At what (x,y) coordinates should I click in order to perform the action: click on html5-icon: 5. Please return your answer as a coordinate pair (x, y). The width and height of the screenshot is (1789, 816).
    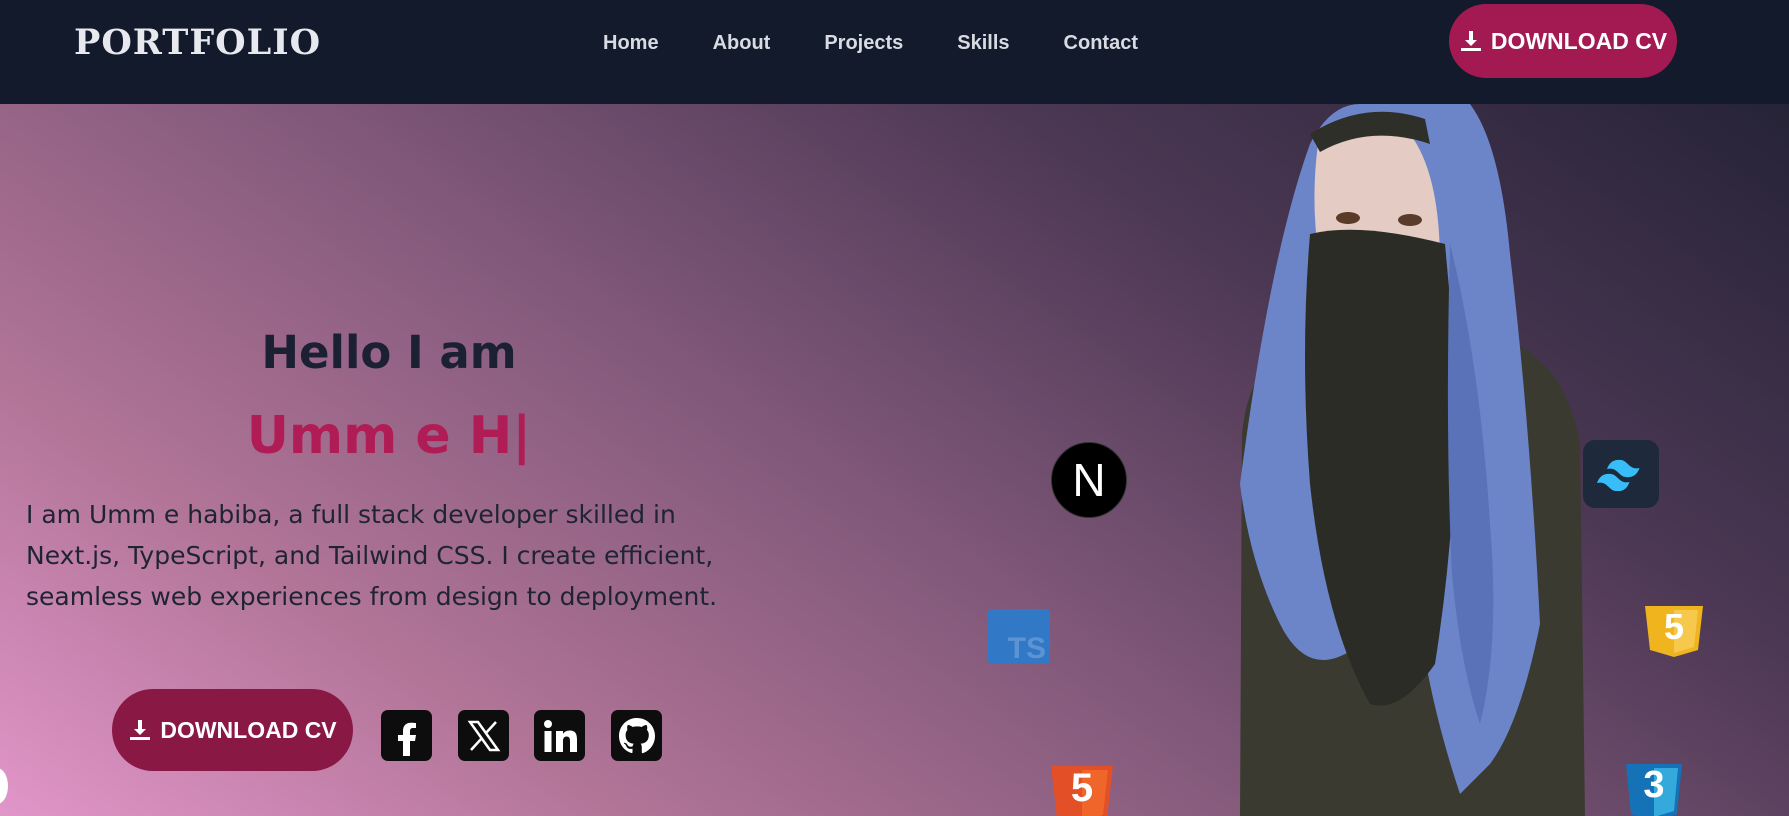
    Looking at the image, I should click on (1082, 791).